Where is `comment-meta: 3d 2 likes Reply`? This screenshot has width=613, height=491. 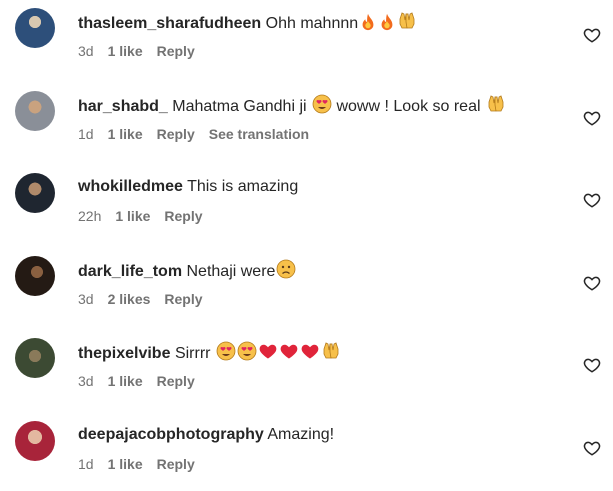 comment-meta: 3d 2 likes Reply is located at coordinates (147, 299).